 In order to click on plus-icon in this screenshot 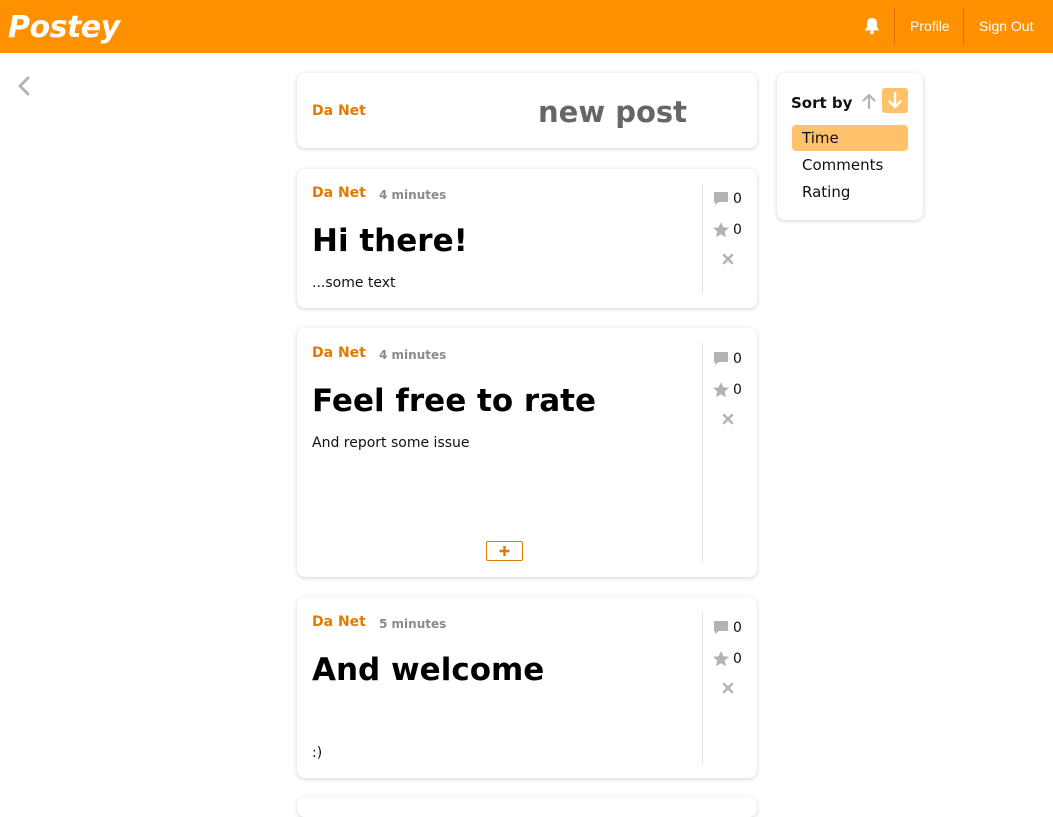, I will do `click(504, 551)`.